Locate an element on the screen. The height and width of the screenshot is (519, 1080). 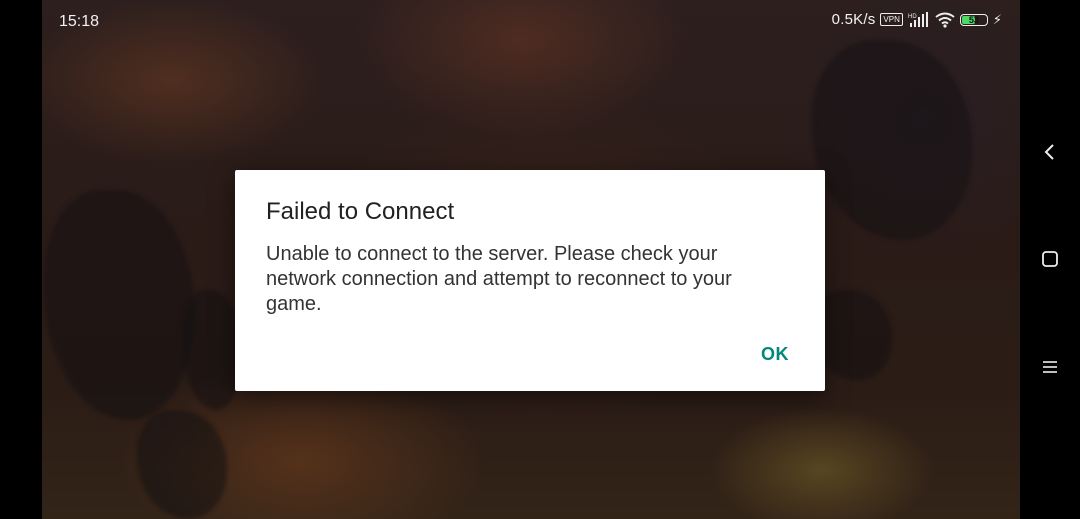
home-button is located at coordinates (1050, 259).